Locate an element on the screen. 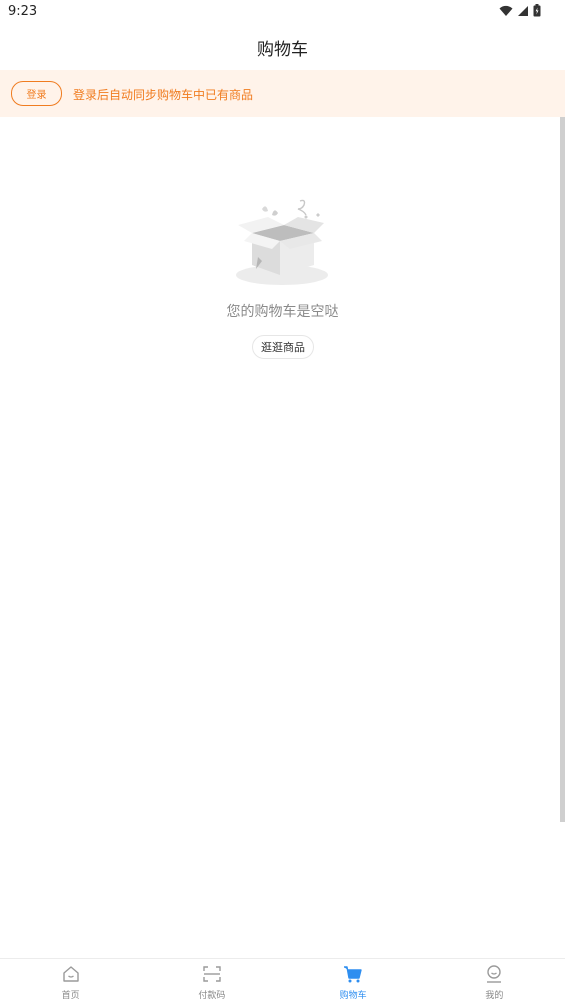 The image size is (565, 1004). browse-products-button: 逛逛商品 is located at coordinates (283, 347).